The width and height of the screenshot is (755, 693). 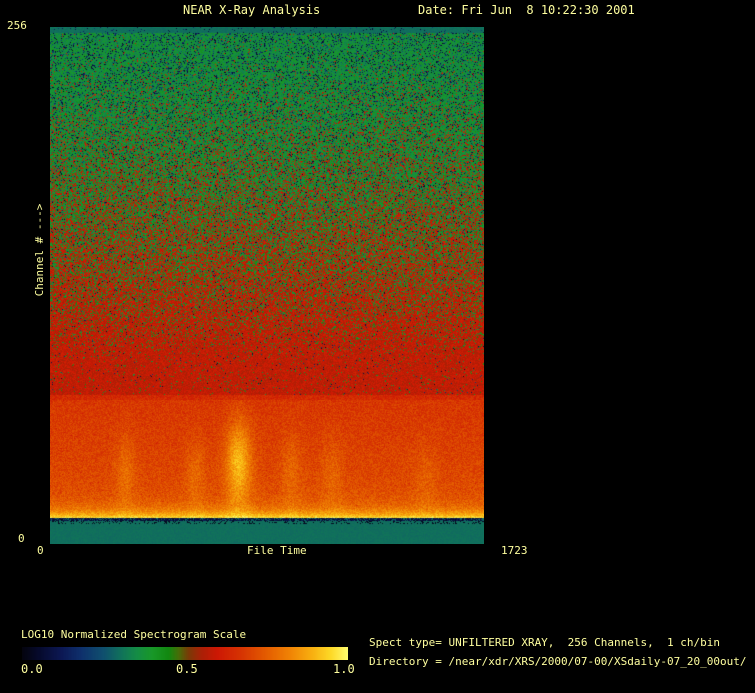 I want to click on page-title: NEAR X-Ray Analysis, so click(x=252, y=10).